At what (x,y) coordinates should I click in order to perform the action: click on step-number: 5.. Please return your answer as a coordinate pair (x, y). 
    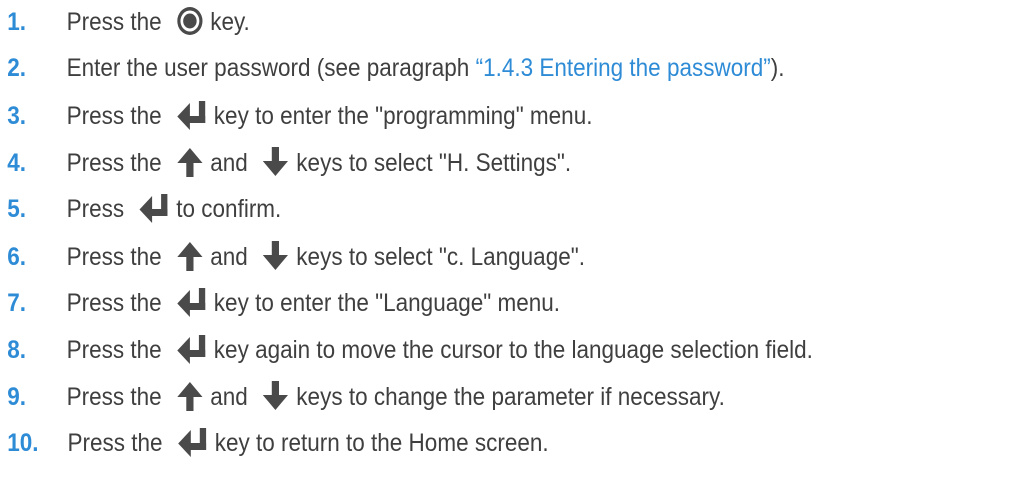
    Looking at the image, I should click on (16, 209).